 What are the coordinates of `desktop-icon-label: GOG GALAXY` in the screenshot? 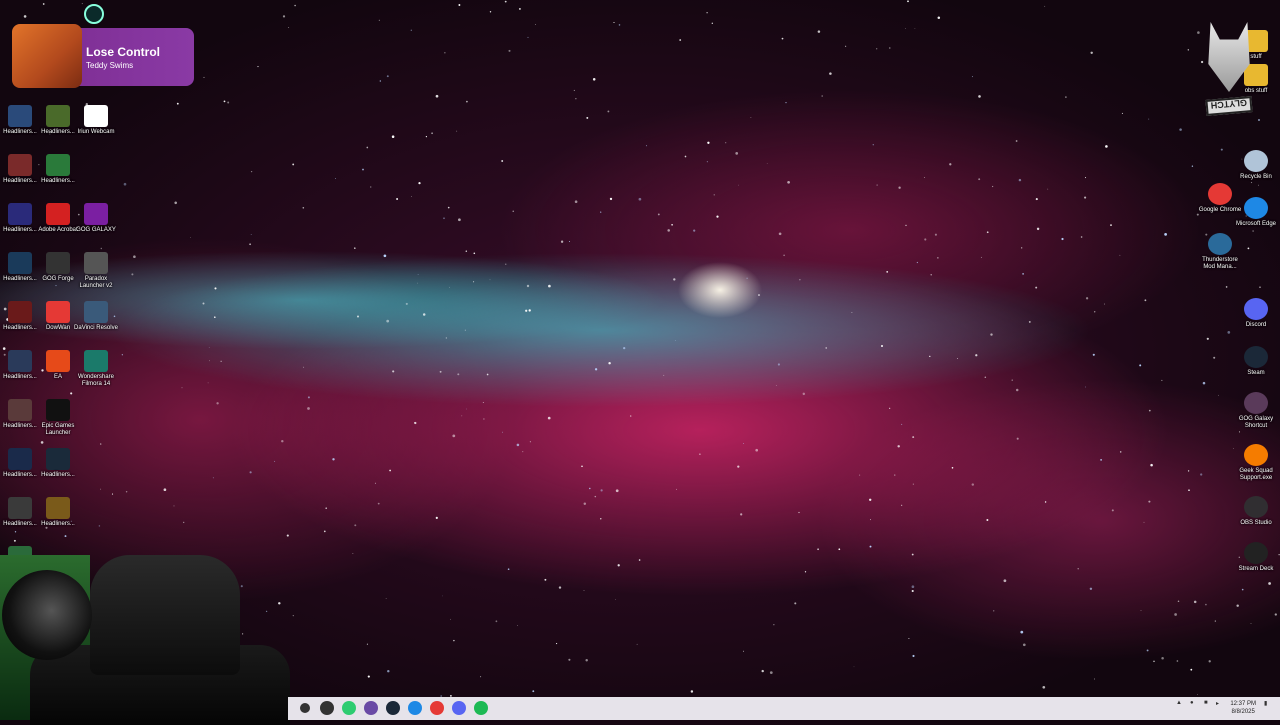 It's located at (96, 230).